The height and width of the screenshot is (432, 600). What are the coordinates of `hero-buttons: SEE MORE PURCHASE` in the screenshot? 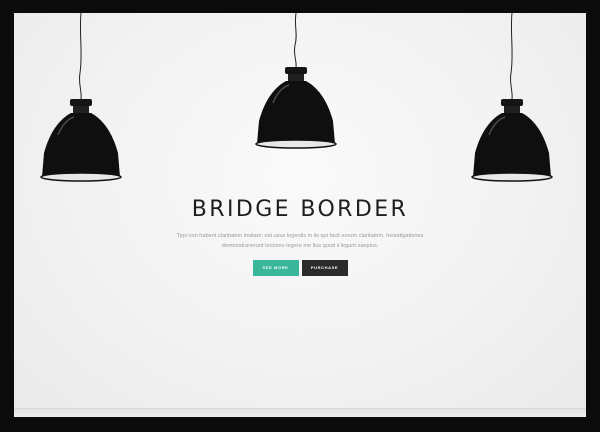 It's located at (300, 268).